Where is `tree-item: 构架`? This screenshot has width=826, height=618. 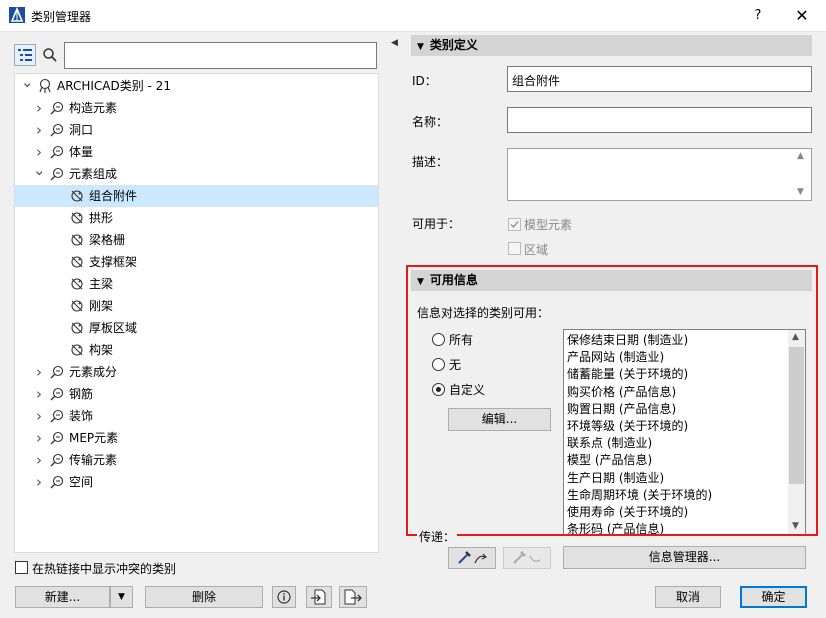 tree-item: 构架 is located at coordinates (196, 350).